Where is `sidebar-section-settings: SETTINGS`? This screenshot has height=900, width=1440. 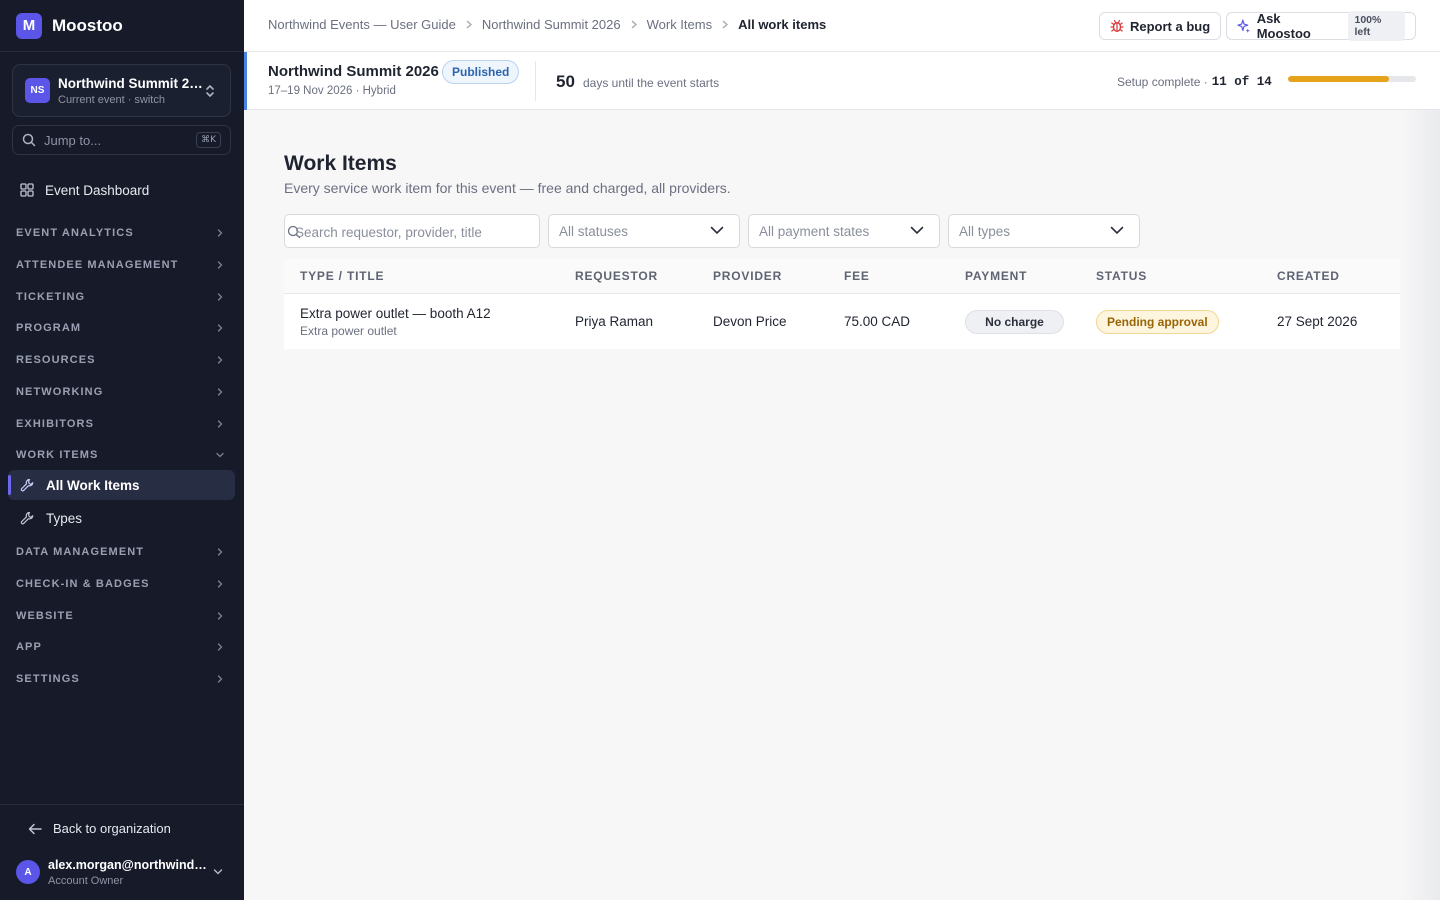
sidebar-section-settings: SETTINGS is located at coordinates (122, 679).